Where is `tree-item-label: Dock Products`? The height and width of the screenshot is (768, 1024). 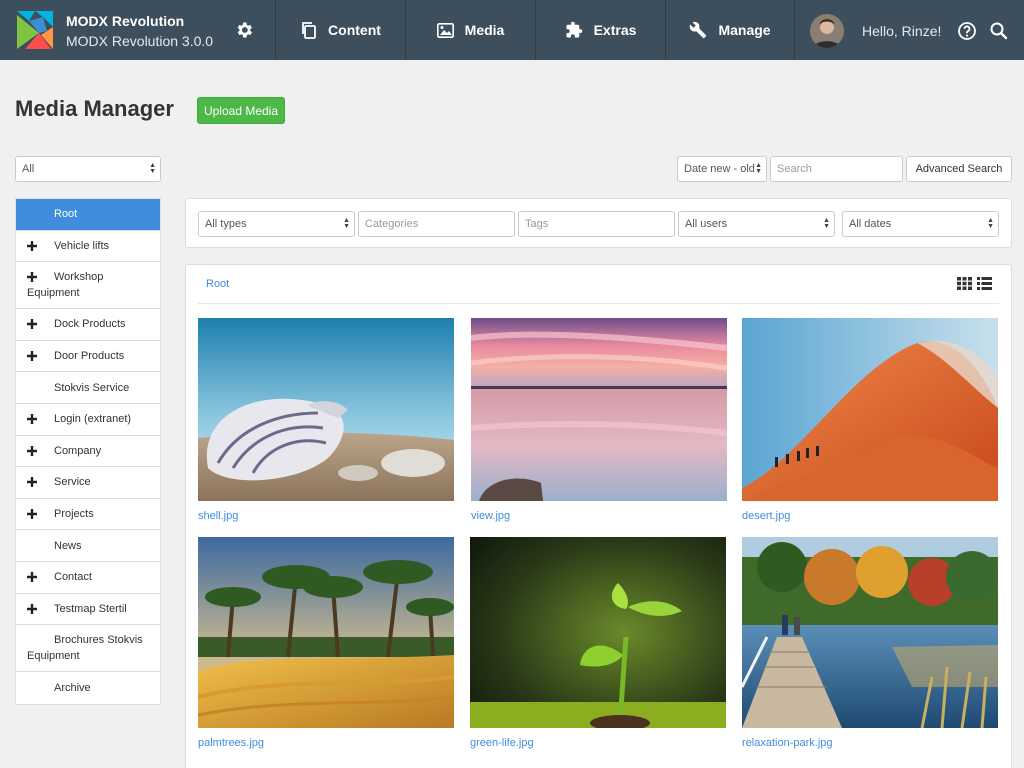
tree-item-label: Dock Products is located at coordinates (90, 324).